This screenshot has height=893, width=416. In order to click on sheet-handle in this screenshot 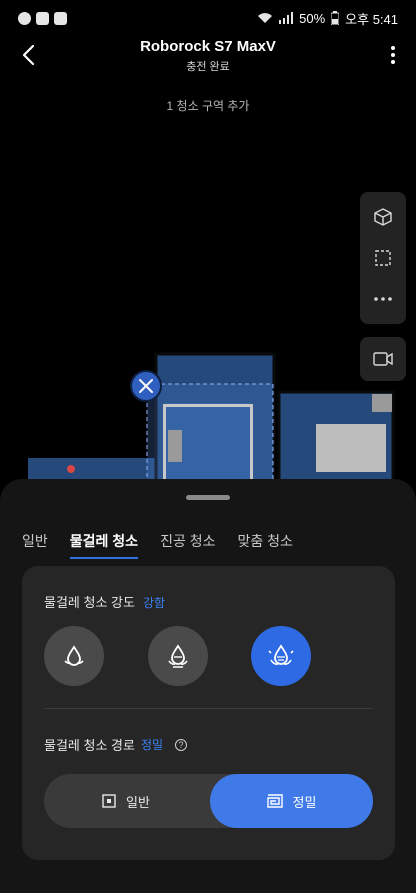, I will do `click(208, 497)`.